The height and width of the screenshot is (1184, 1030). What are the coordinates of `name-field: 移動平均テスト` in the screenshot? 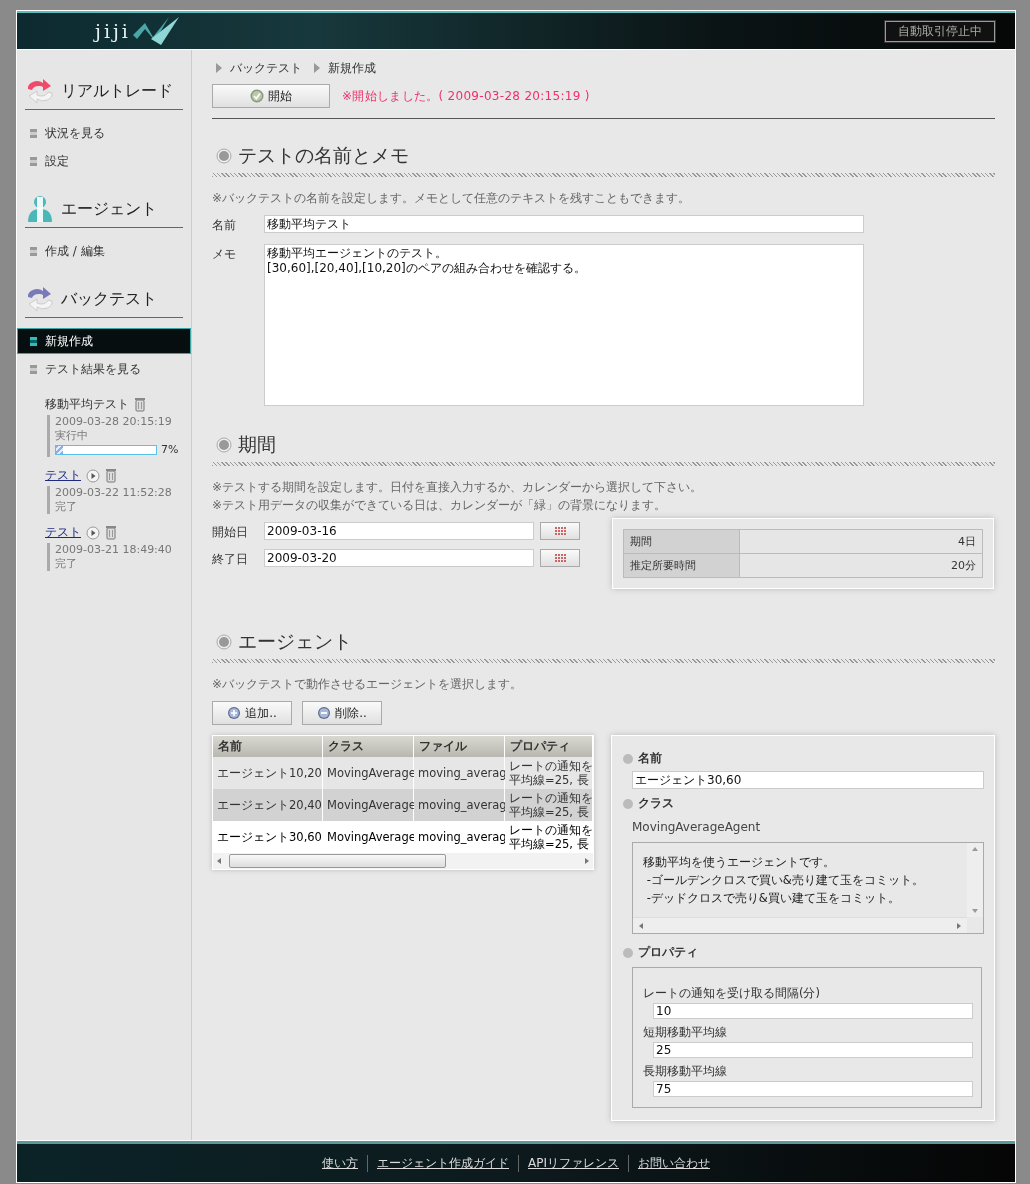 It's located at (564, 224).